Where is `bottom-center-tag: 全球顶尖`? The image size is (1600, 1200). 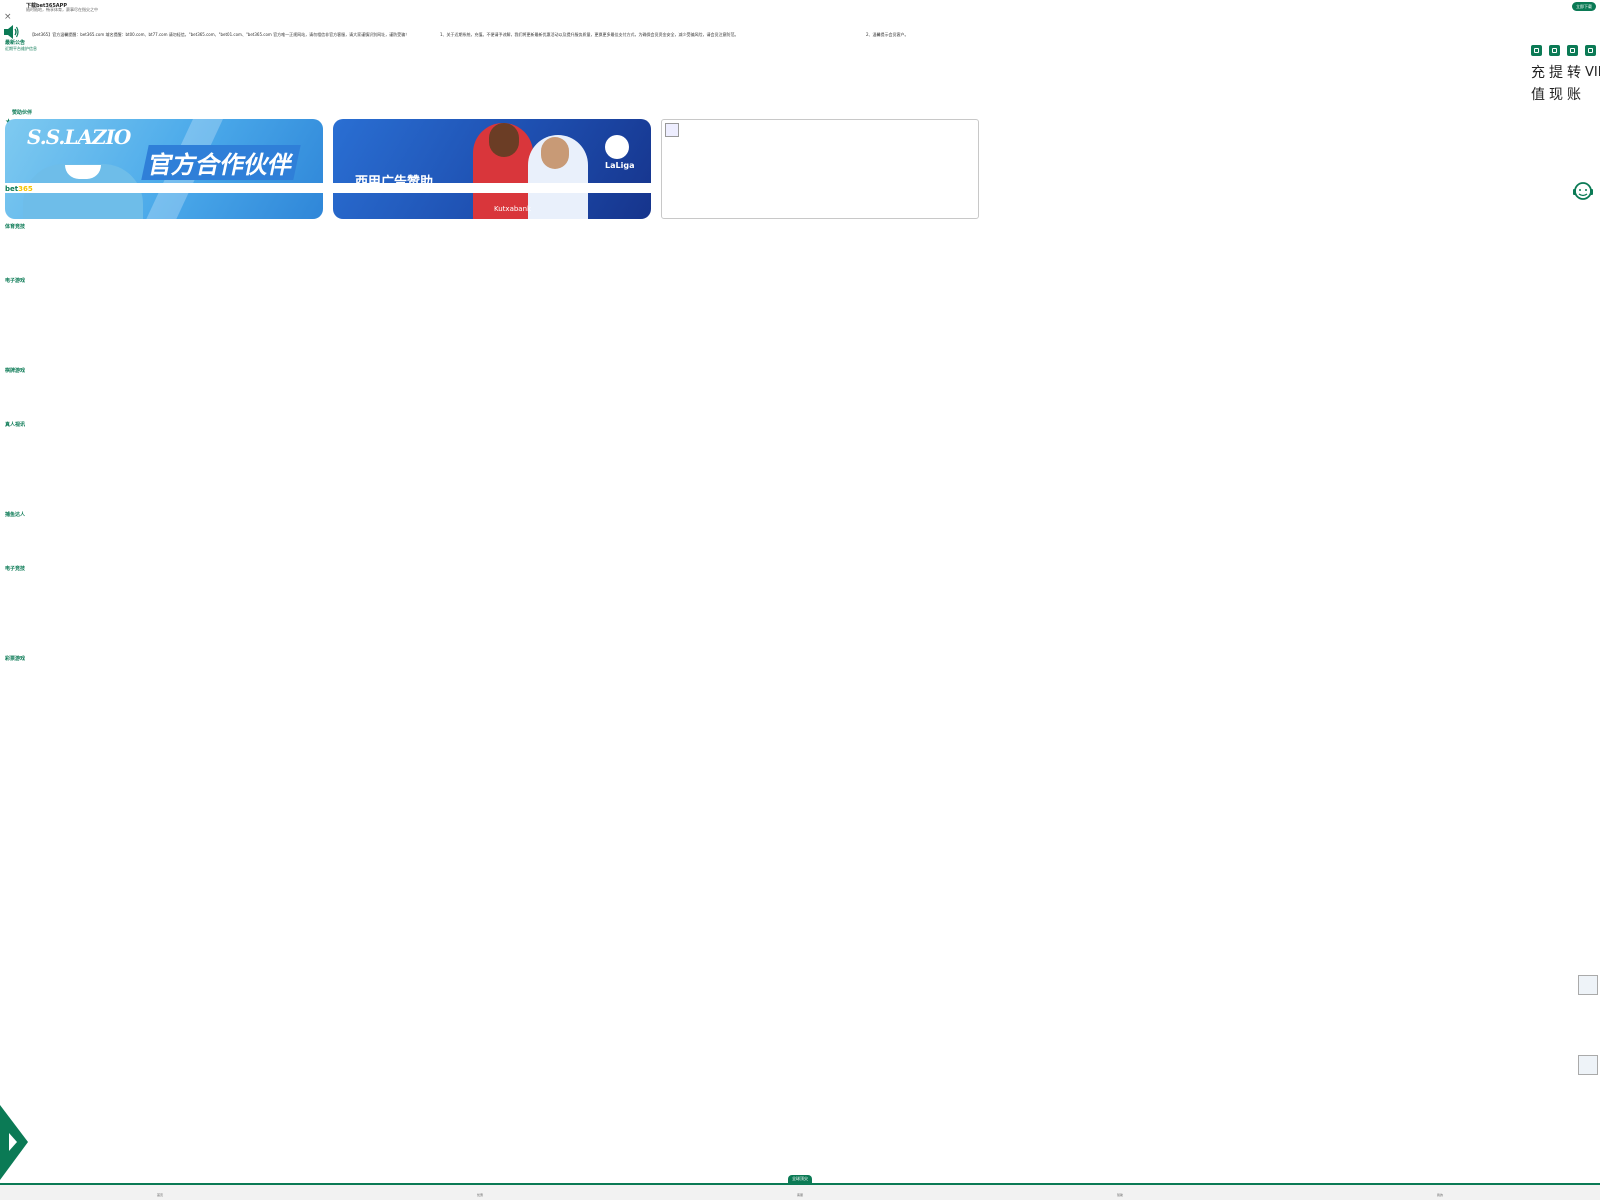 bottom-center-tag: 全球顶尖 is located at coordinates (800, 1179).